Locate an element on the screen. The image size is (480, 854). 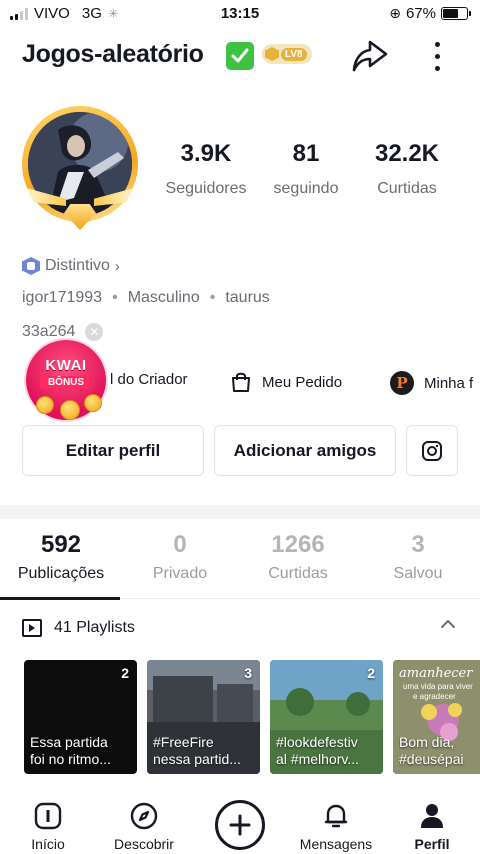
more-shortcut-link: P Minha f is located at coordinates (431, 383).